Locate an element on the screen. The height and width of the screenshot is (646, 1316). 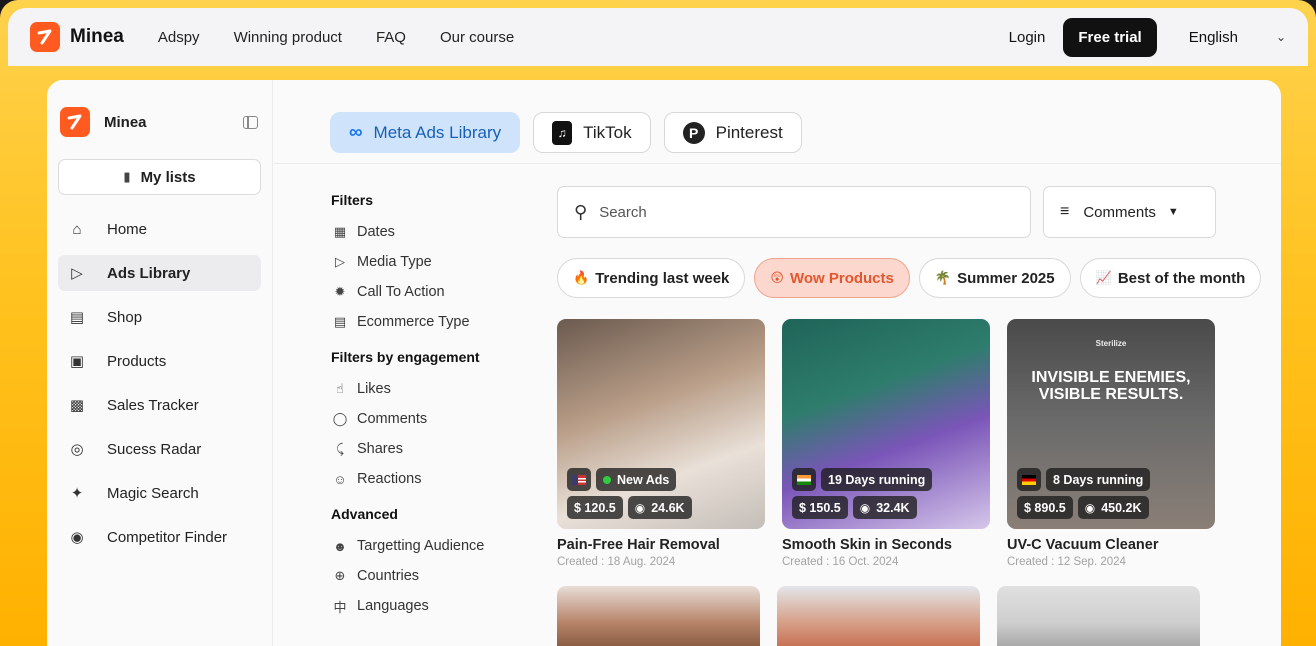
chip-summer-2025: 🌴 Summer 2025 is located at coordinates (994, 278).